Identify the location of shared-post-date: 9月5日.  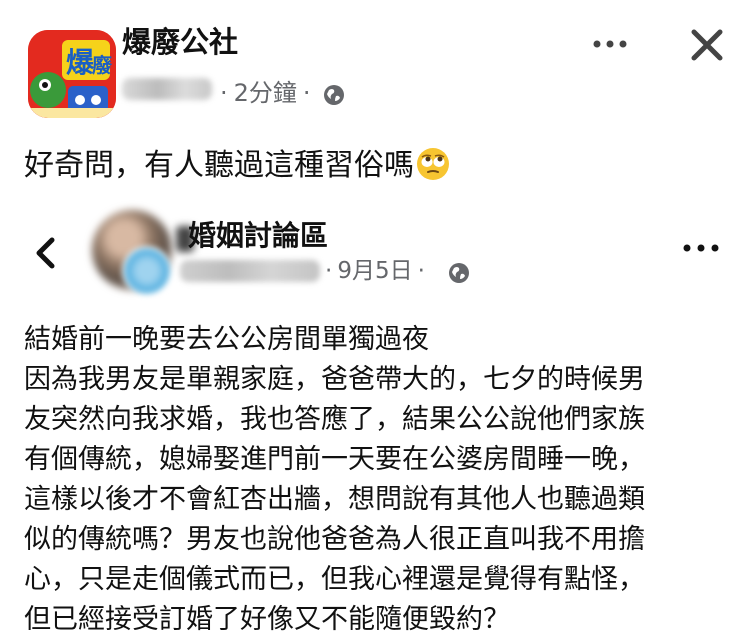
(374, 271).